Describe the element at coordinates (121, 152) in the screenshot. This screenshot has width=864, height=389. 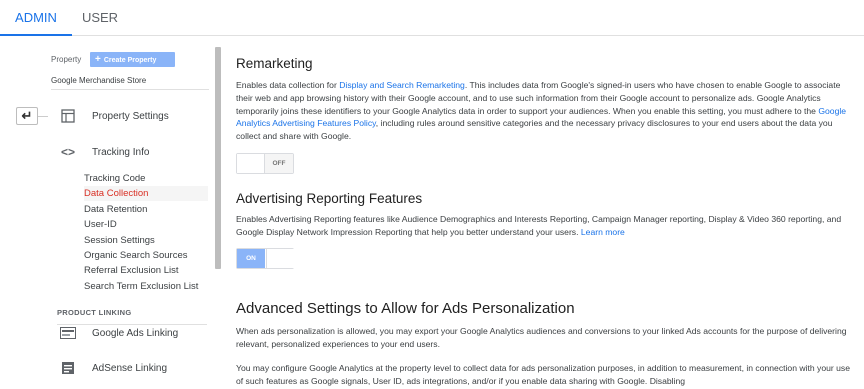
I see `nav-tracking-info-label: Tracking Info` at that location.